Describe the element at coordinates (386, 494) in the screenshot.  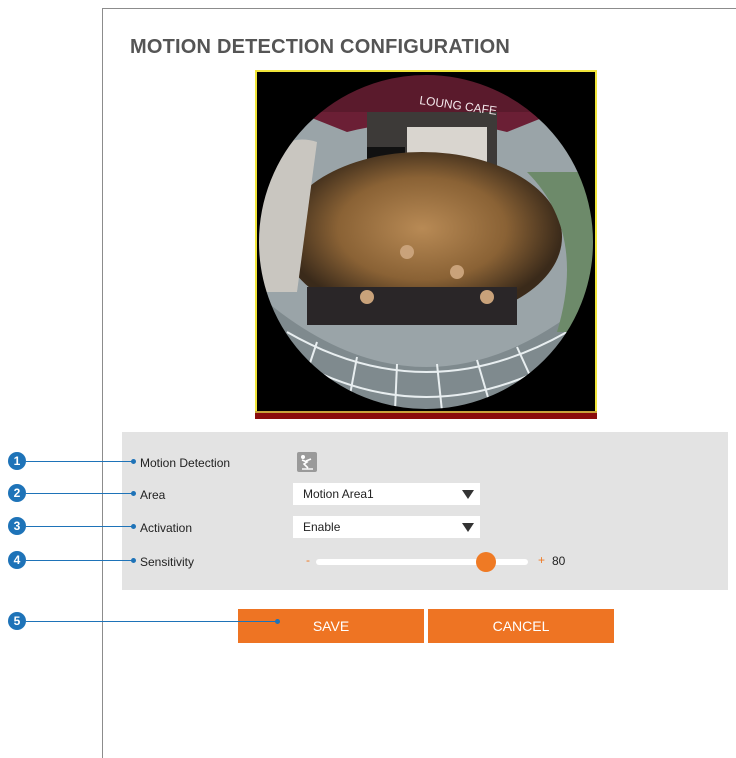
I see `area-select: Motion Area1` at that location.